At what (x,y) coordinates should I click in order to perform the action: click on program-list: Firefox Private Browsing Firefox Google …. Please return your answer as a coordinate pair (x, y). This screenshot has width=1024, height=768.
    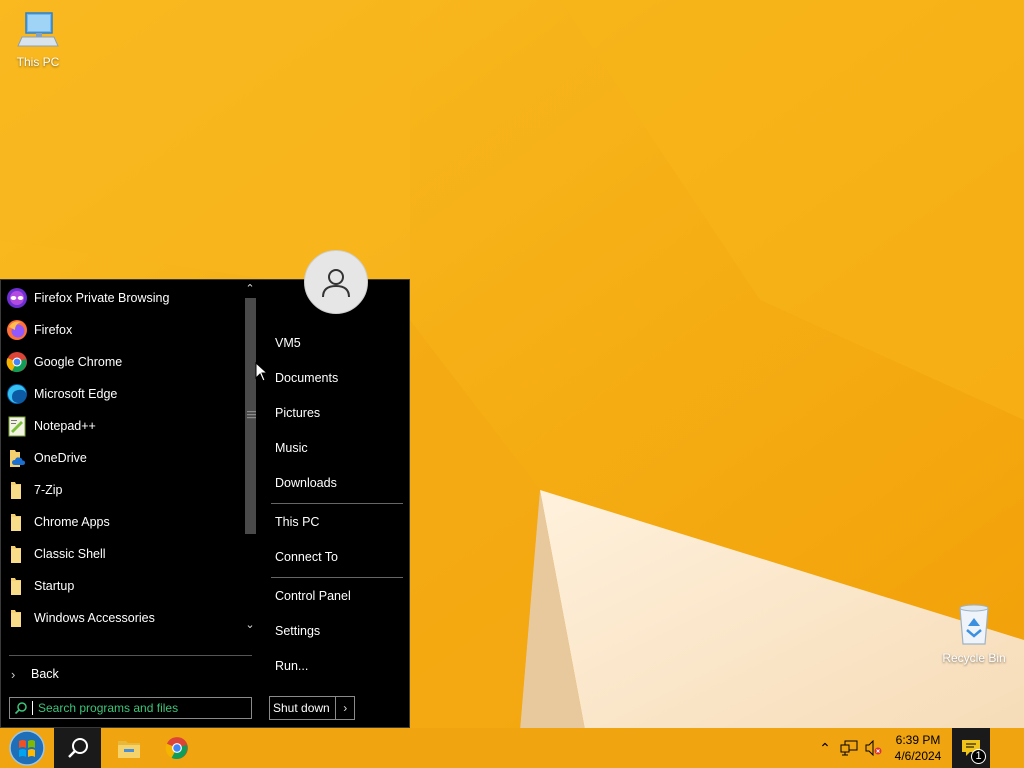
    Looking at the image, I should click on (121, 458).